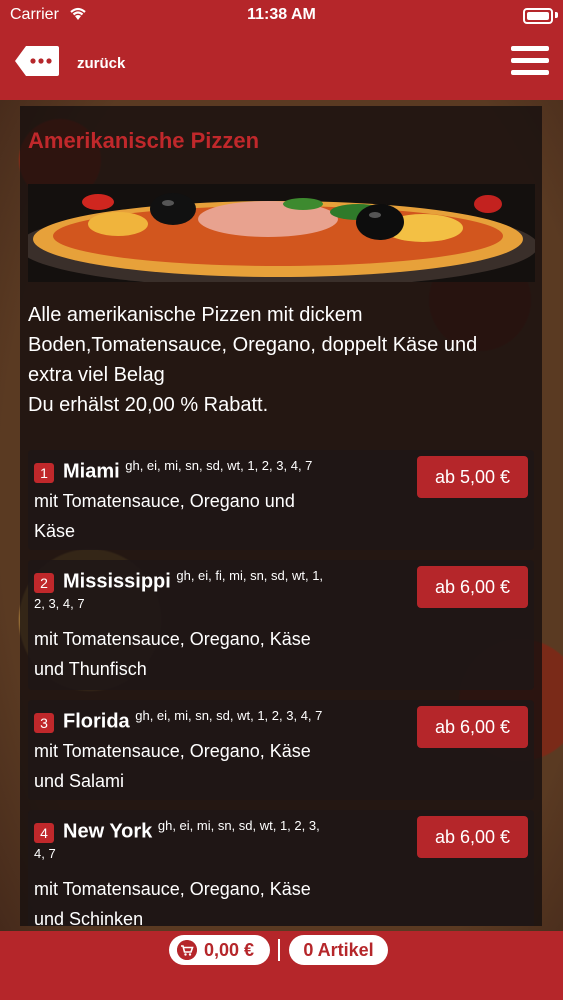 This screenshot has height=1000, width=563. Describe the element at coordinates (59, 603) in the screenshot. I see `item-allergens-wrap: 2, 3, 4, 7` at that location.